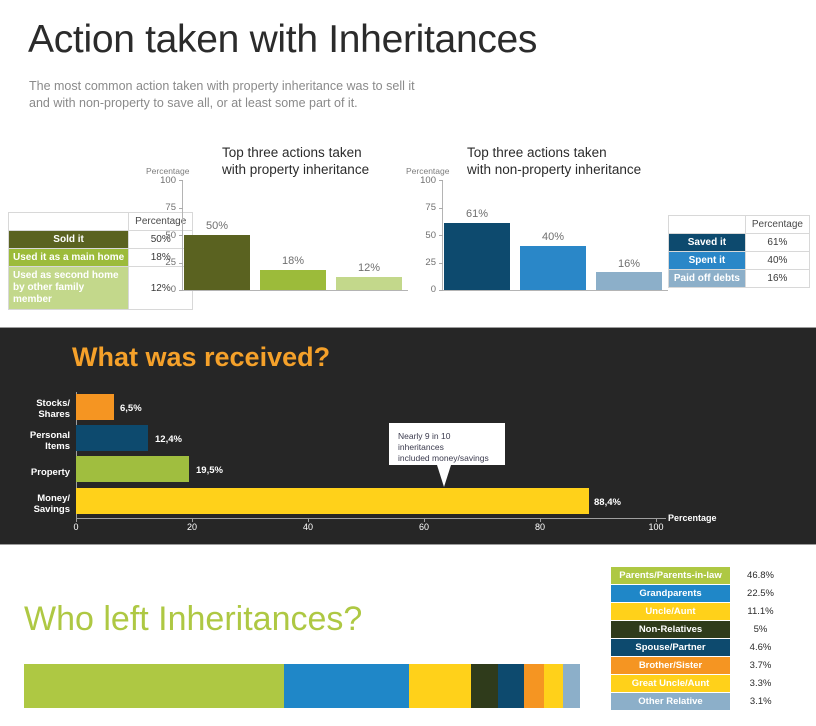  I want to click on nonproperty-chart-title-line-1: Top three actions taken, so click(537, 152).